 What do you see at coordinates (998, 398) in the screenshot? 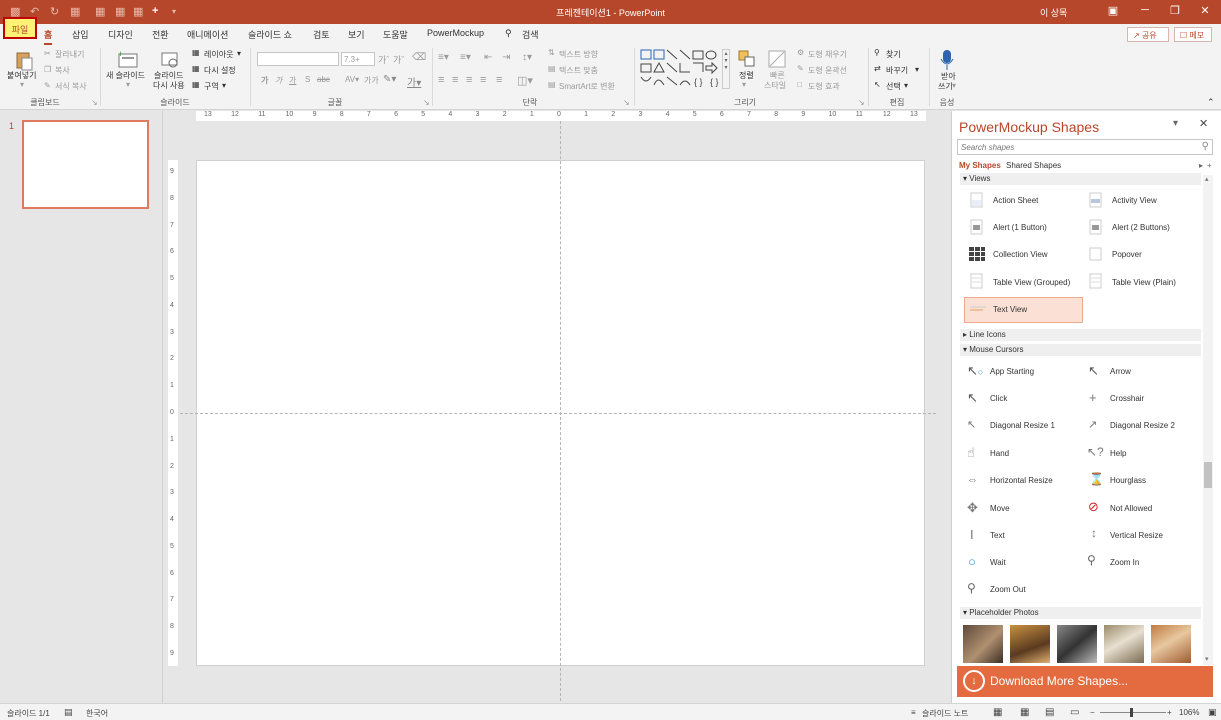
I see `shape-click: Click` at bounding box center [998, 398].